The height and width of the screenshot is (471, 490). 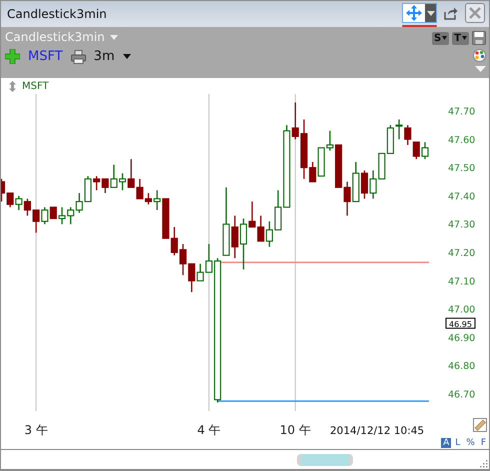 I want to click on price-marker: 46.95, so click(x=461, y=323).